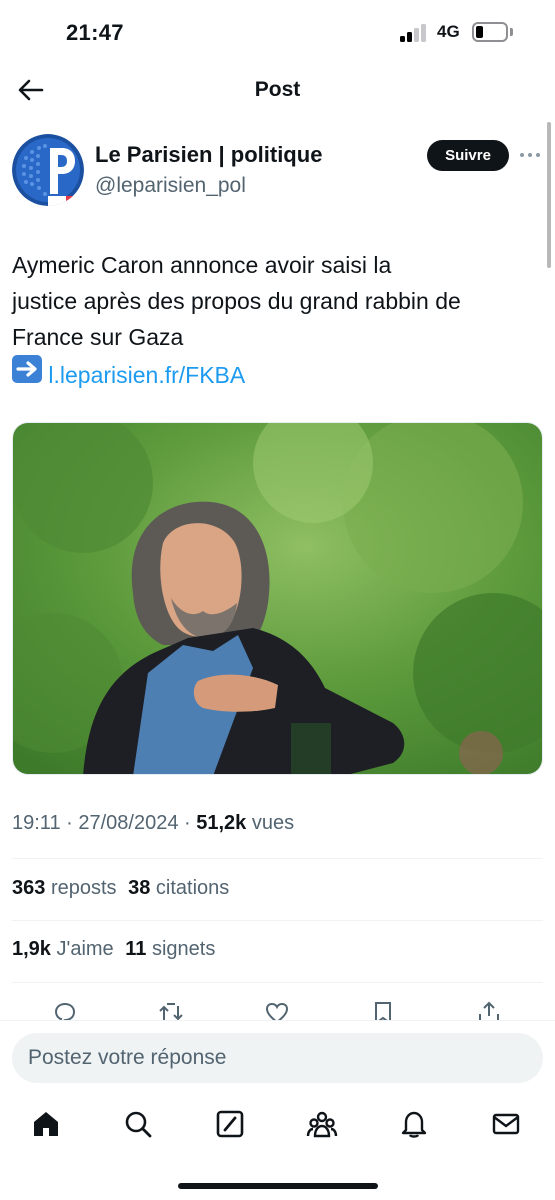 Image resolution: width=555 pixels, height=1200 pixels. Describe the element at coordinates (98, 337) in the screenshot. I see `tweet-text-line: France sur Gaza` at that location.